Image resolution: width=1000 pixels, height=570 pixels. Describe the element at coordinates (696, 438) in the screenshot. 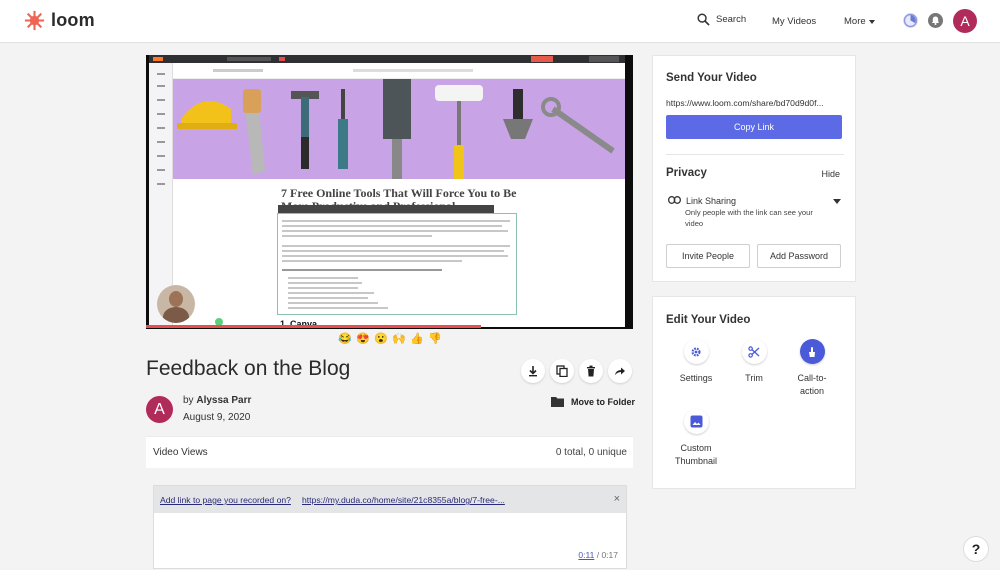

I see `custom-thumbnail-option: Custom Thumbnail` at that location.